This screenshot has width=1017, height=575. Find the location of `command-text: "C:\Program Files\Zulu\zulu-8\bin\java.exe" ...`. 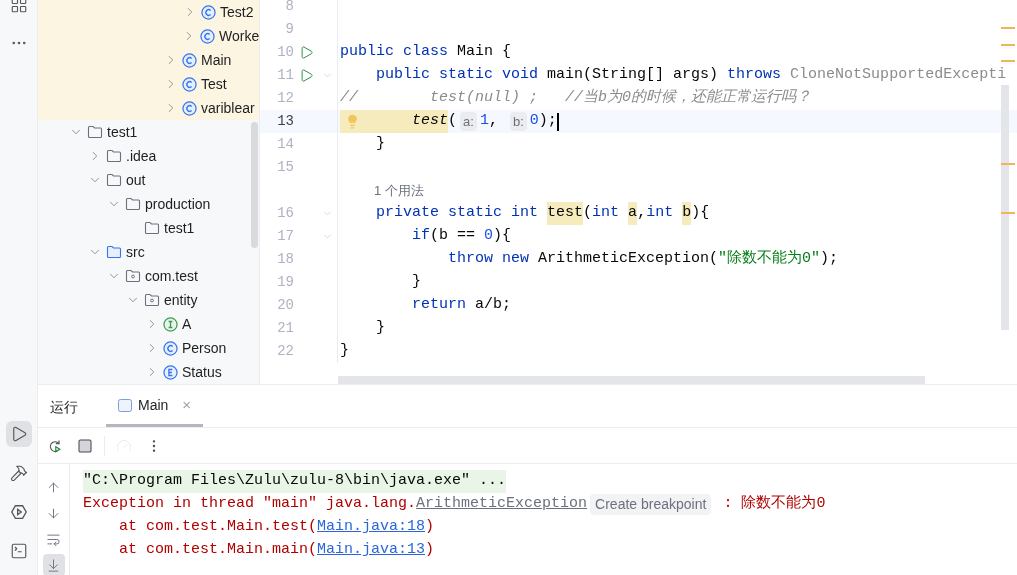

command-text: "C:\Program Files\Zulu\zulu-8\bin\java.exe" ... is located at coordinates (295, 481).